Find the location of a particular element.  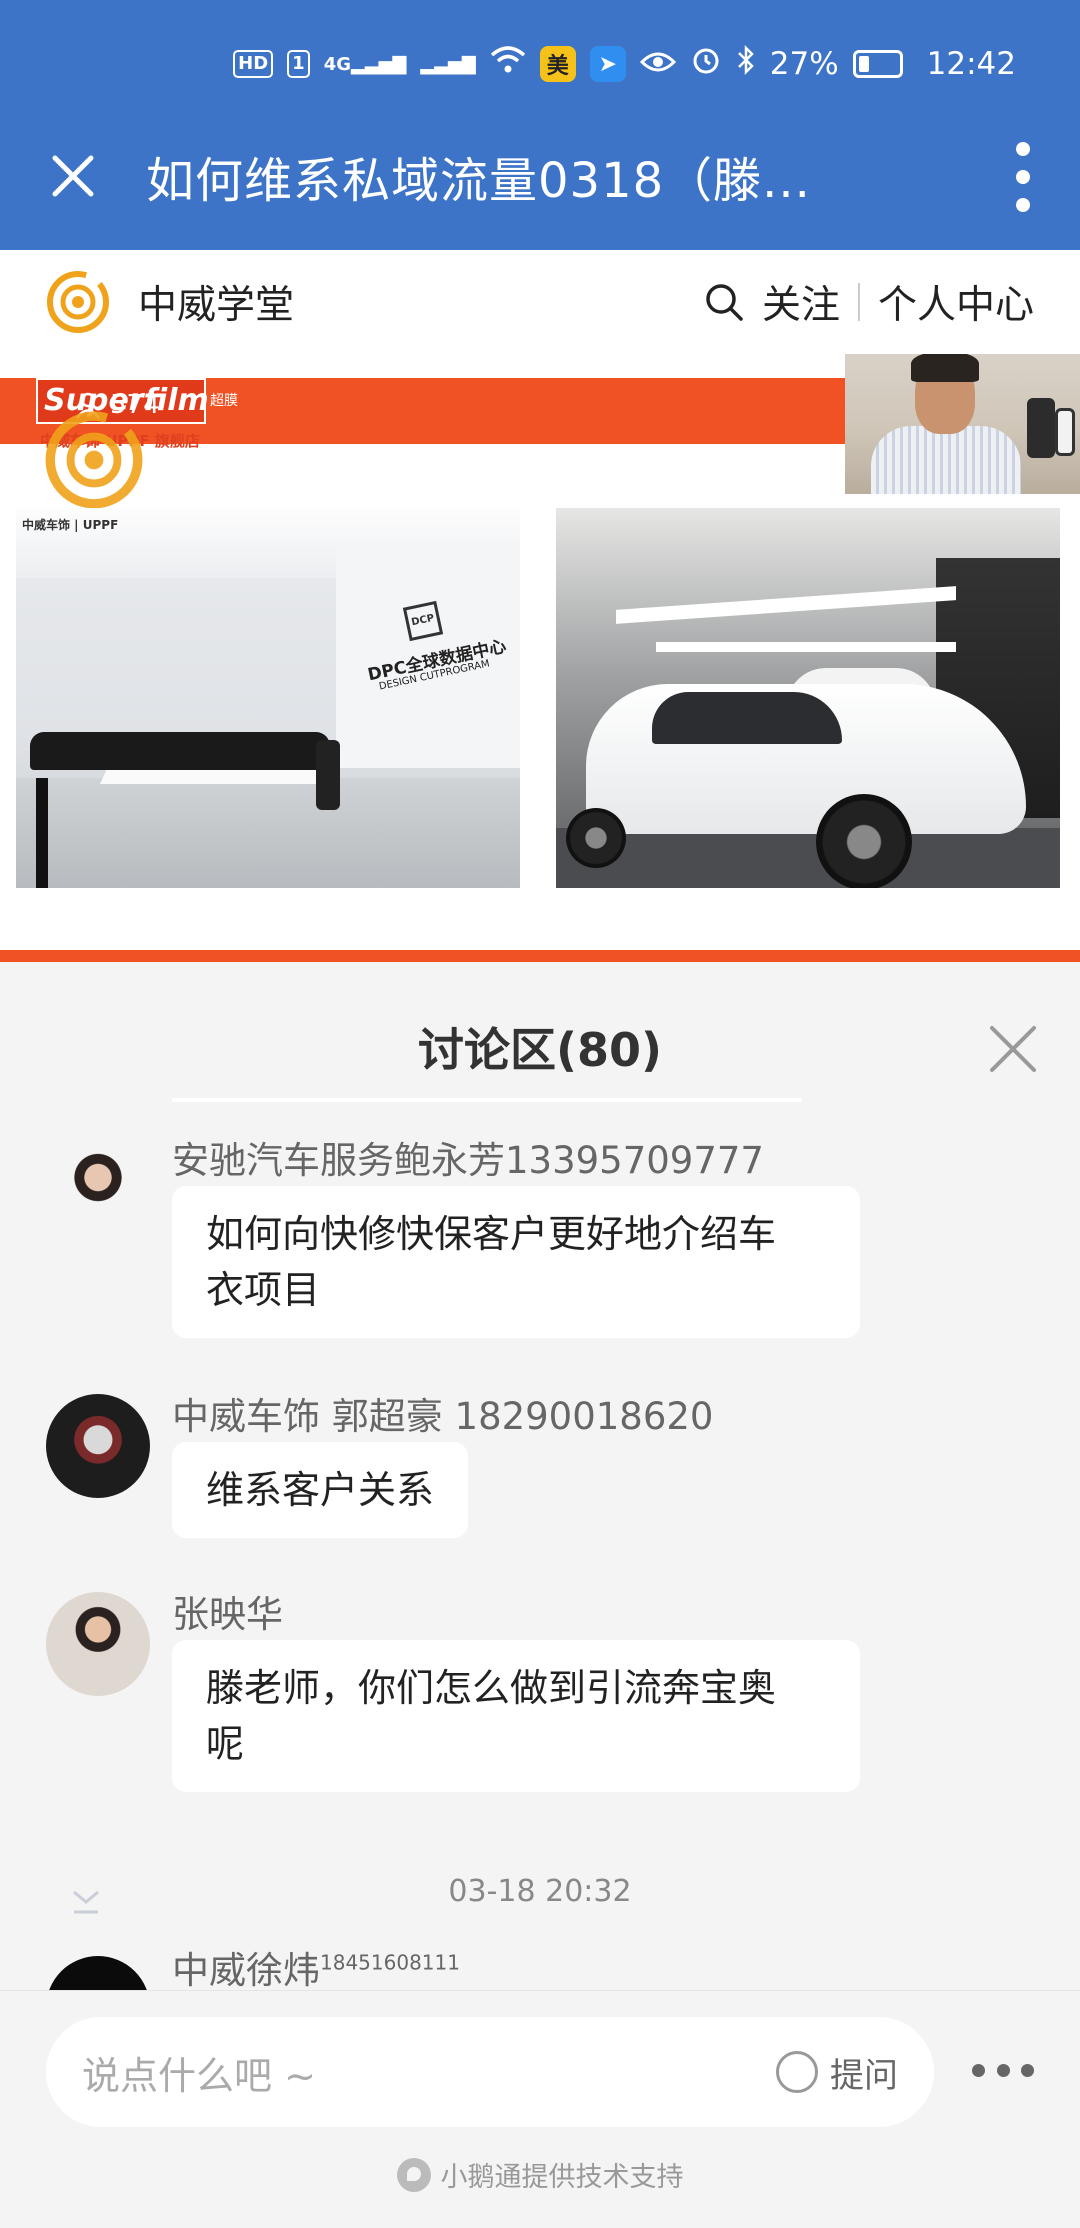

comment-input-bar: 说点什么吧 ~ 提问 小鹅通提供技术支持 is located at coordinates (540, 2109).